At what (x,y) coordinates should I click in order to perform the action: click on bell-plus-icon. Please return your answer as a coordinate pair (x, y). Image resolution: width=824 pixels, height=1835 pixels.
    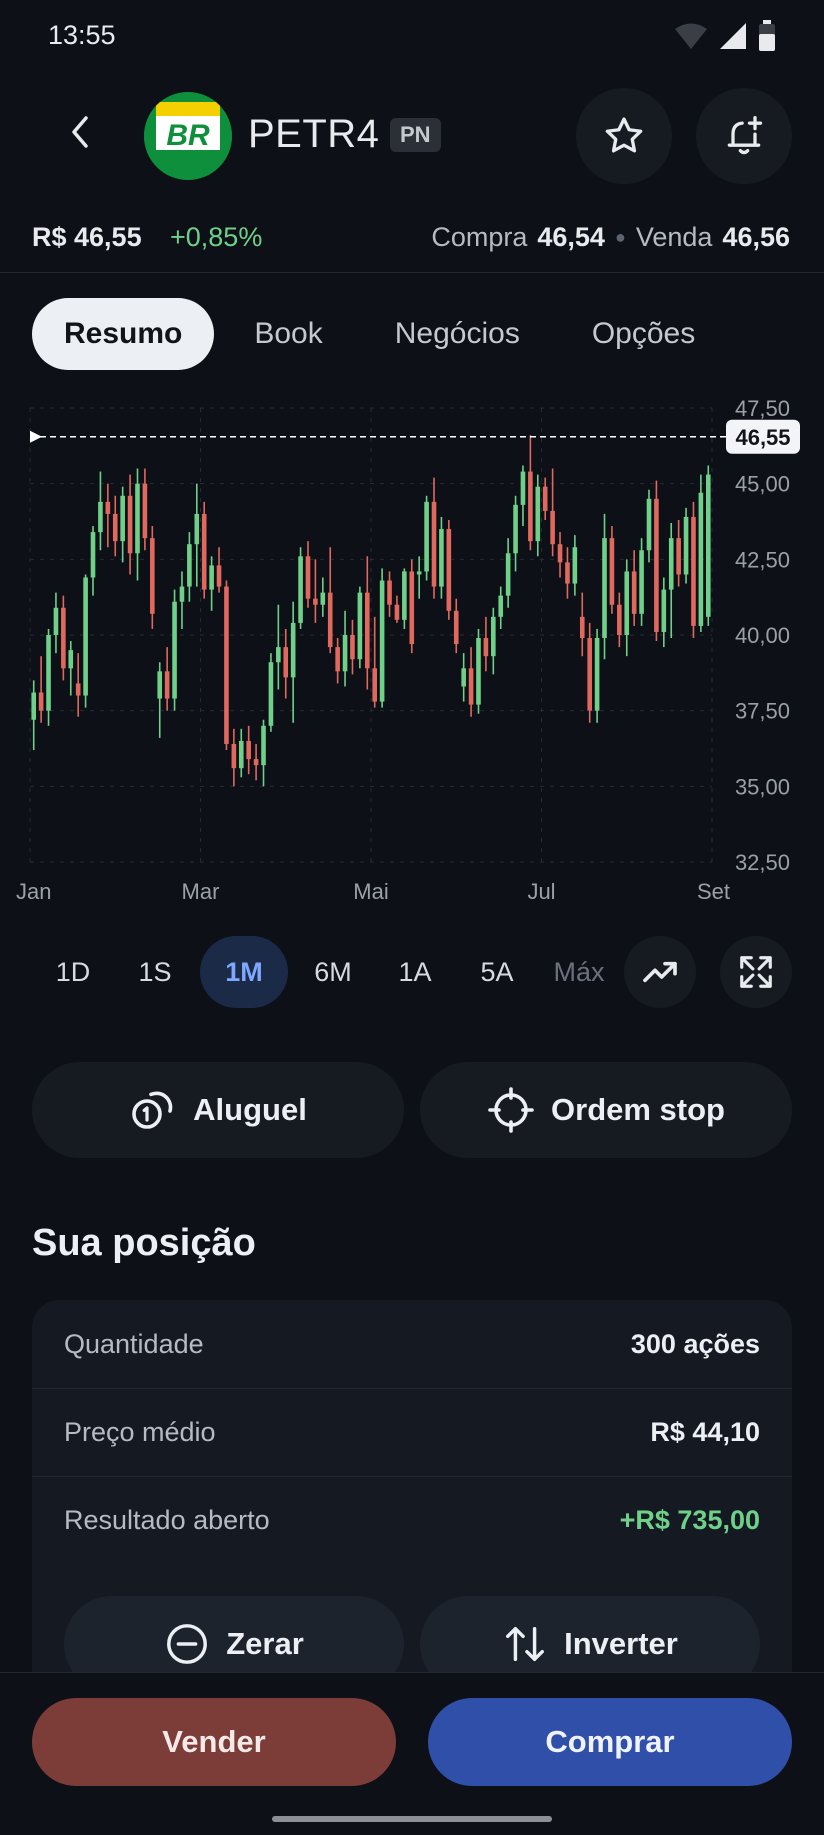
    Looking at the image, I should click on (745, 135).